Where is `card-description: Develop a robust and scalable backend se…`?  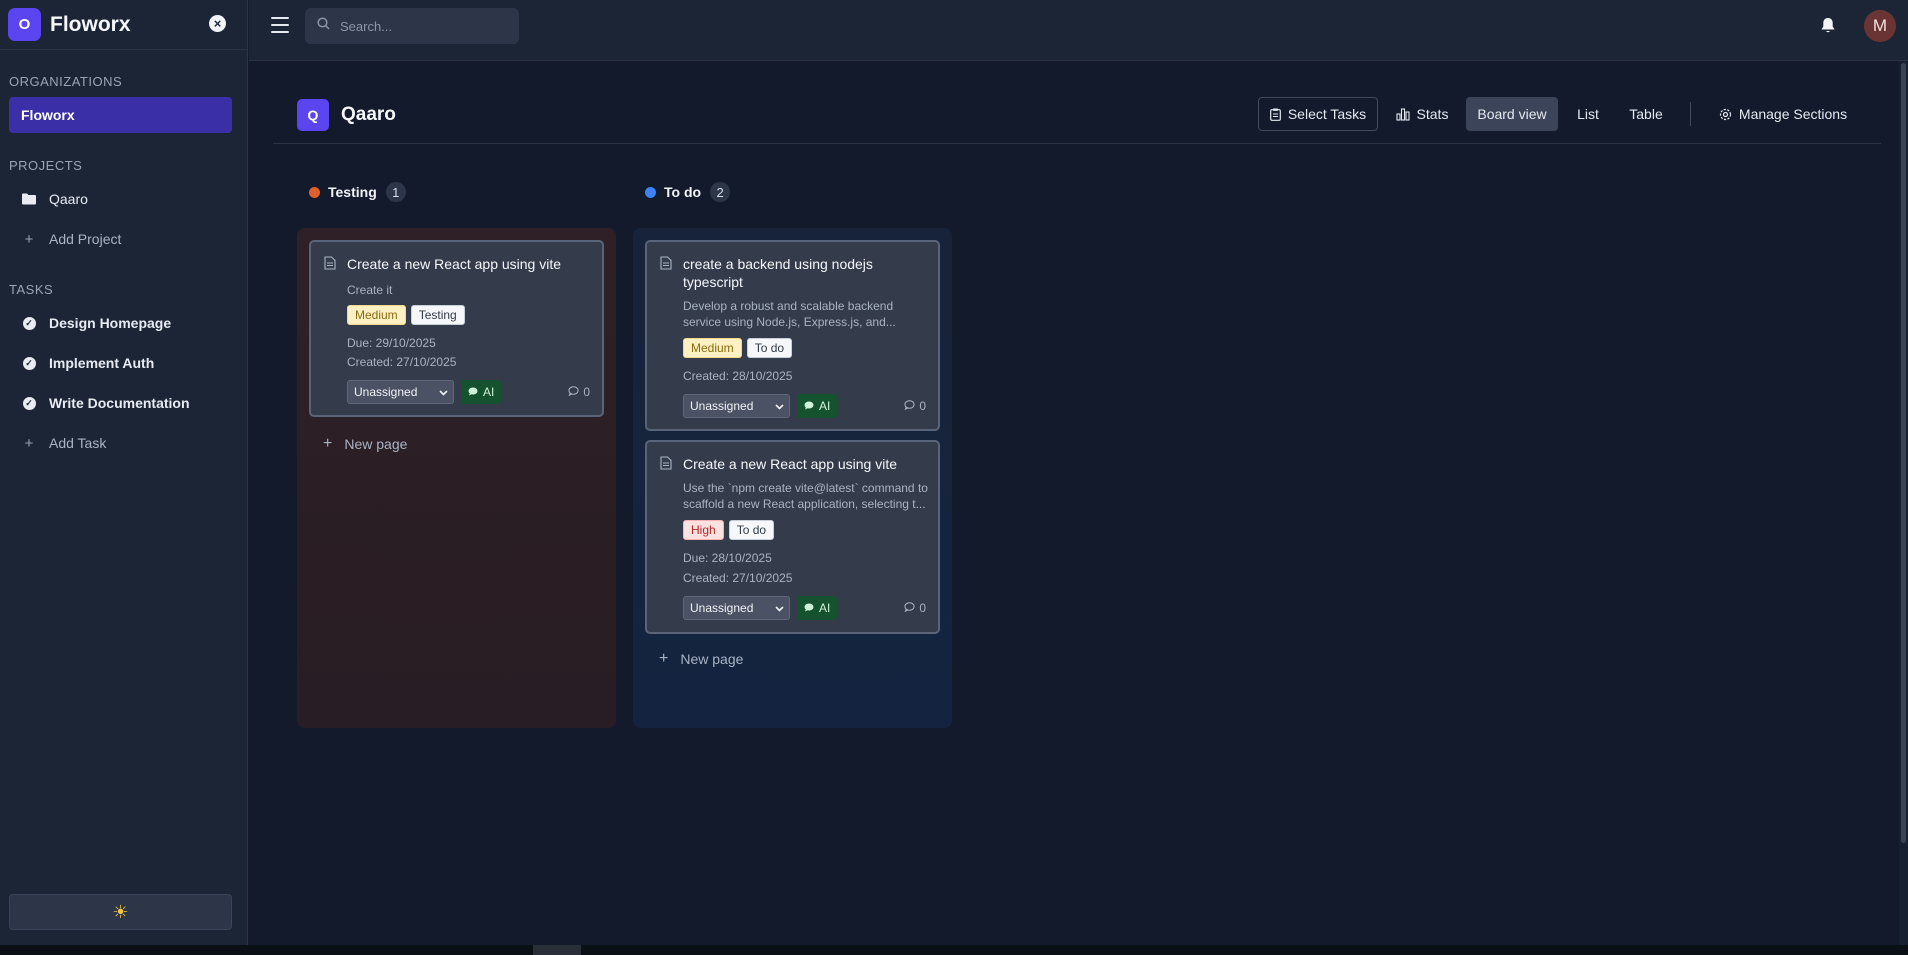
card-description: Develop a robust and scalable backend se… is located at coordinates (789, 314).